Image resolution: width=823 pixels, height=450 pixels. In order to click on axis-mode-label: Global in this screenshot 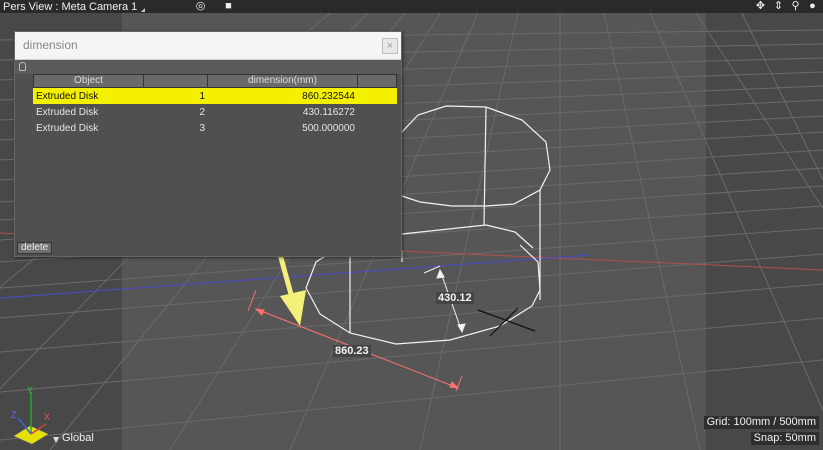, I will do `click(78, 438)`.